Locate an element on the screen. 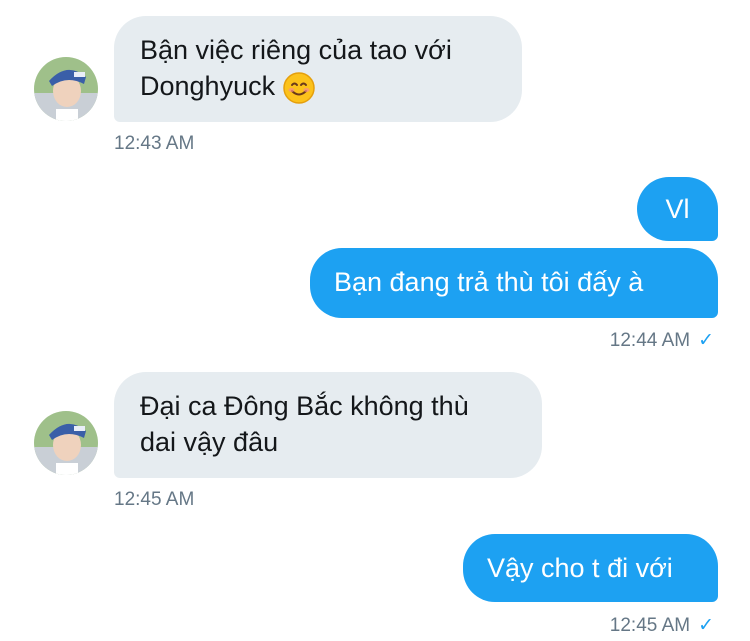 This screenshot has height=641, width=750. message-timestamp: 12:44 AM ✓ is located at coordinates (662, 340).